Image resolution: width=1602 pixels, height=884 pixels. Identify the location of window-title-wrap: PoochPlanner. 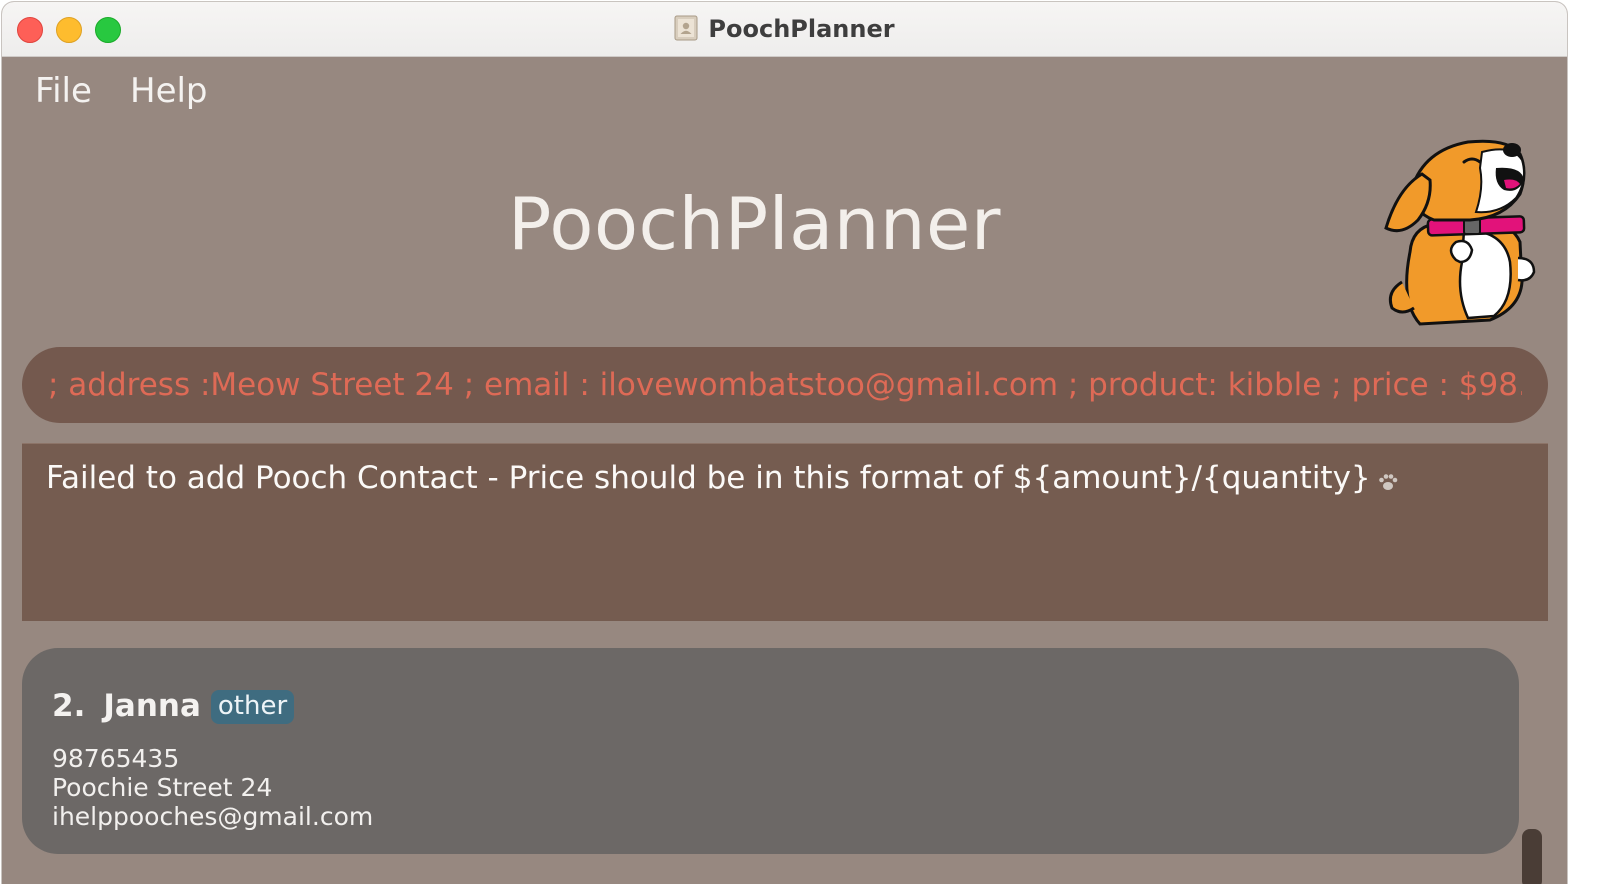
(784, 29).